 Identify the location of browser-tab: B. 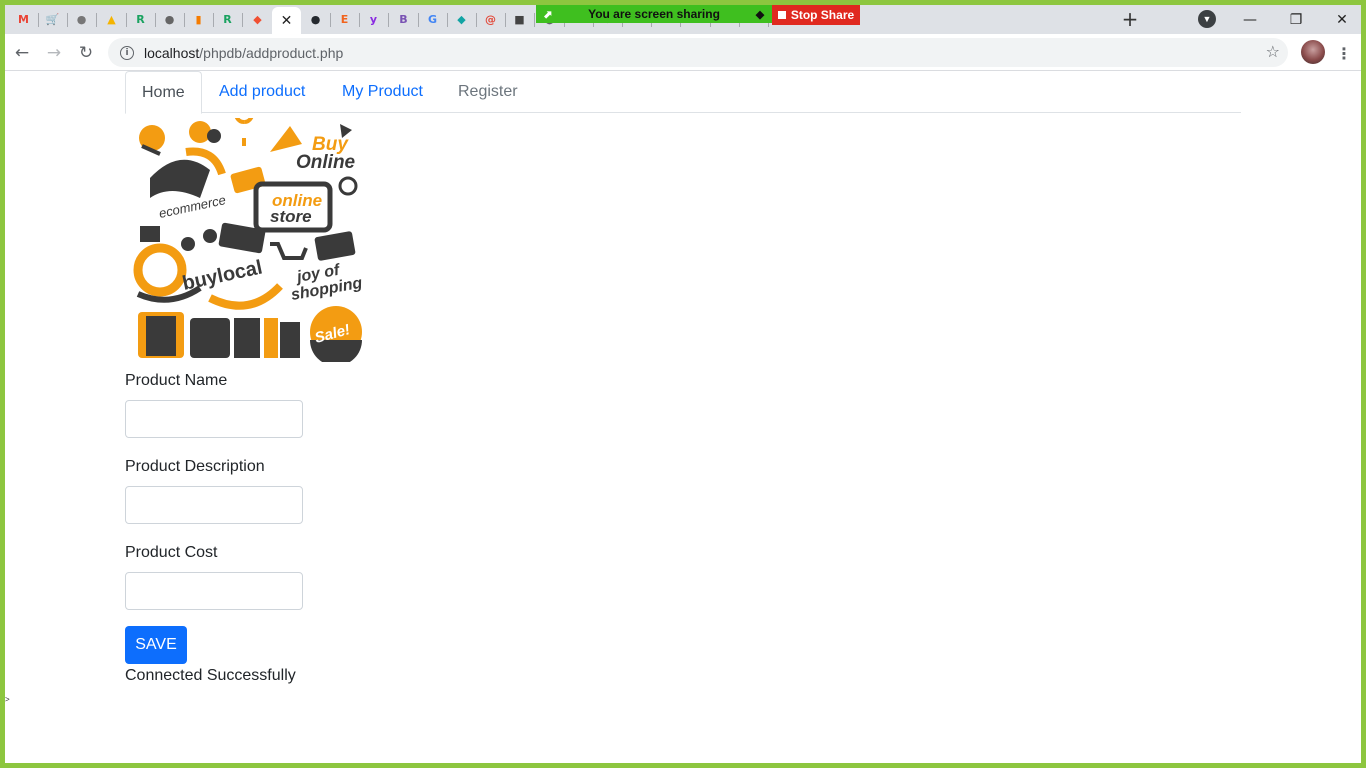
(403, 19).